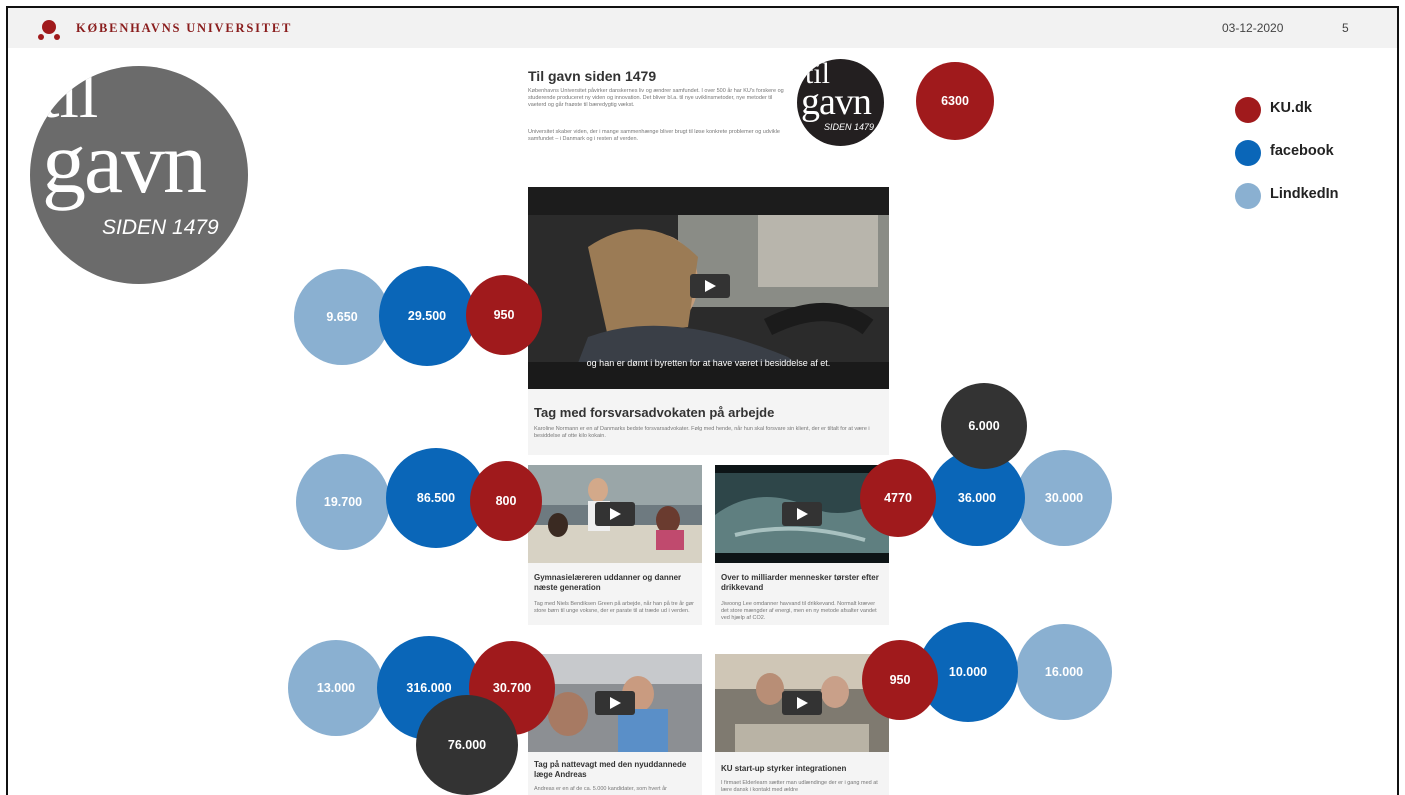 The height and width of the screenshot is (795, 1405). Describe the element at coordinates (336, 688) in the screenshot. I see `bubble-doctor-linkedin: 13.000` at that location.